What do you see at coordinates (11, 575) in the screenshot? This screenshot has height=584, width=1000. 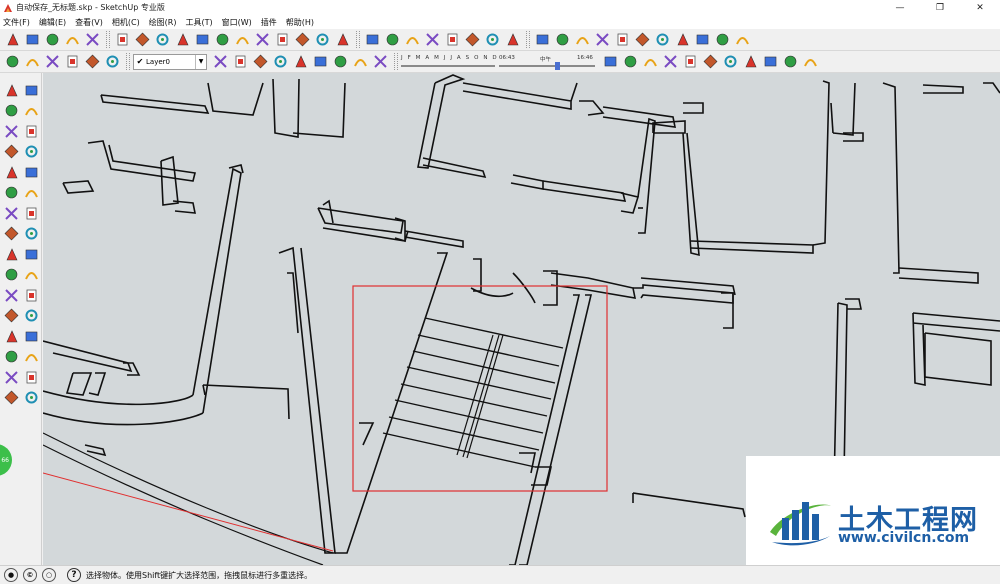 I see `geo-location-icon: ●` at bounding box center [11, 575].